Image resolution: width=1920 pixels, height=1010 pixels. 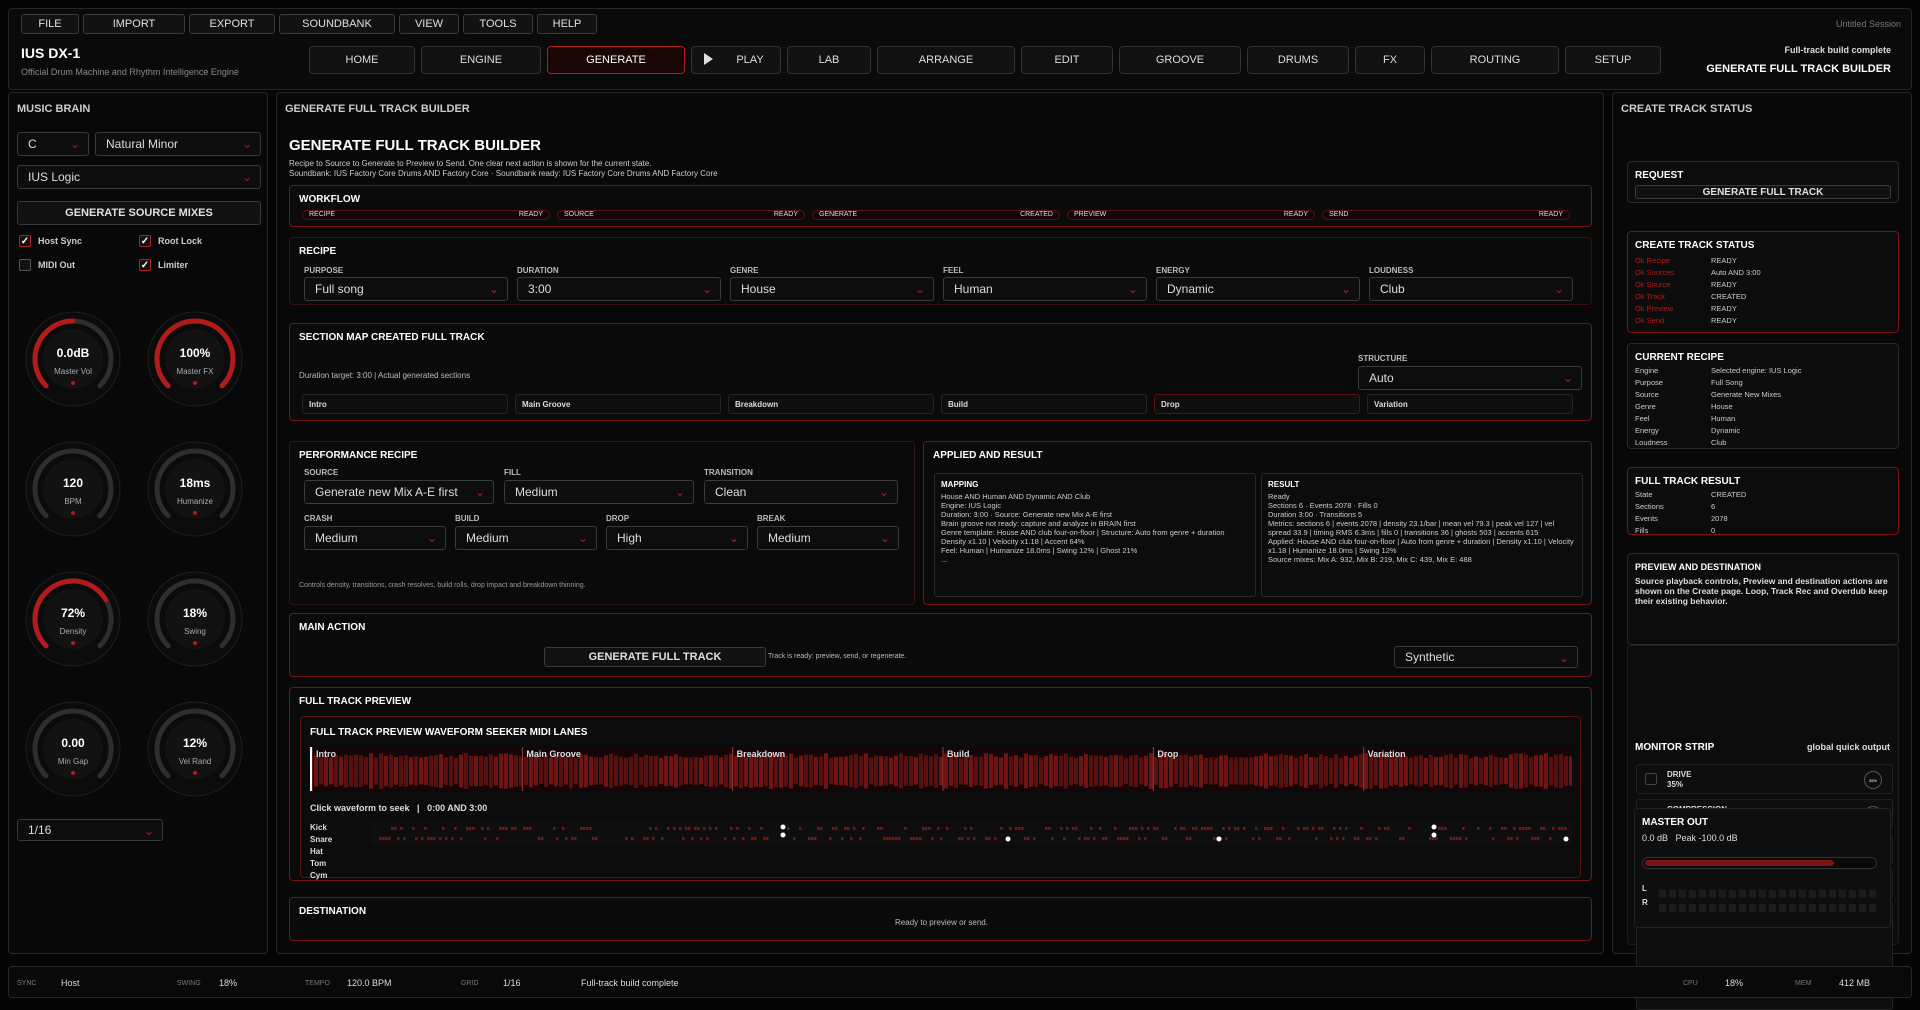 What do you see at coordinates (73, 749) in the screenshot?
I see `knob-min-gap: 0.00 Min Gap` at bounding box center [73, 749].